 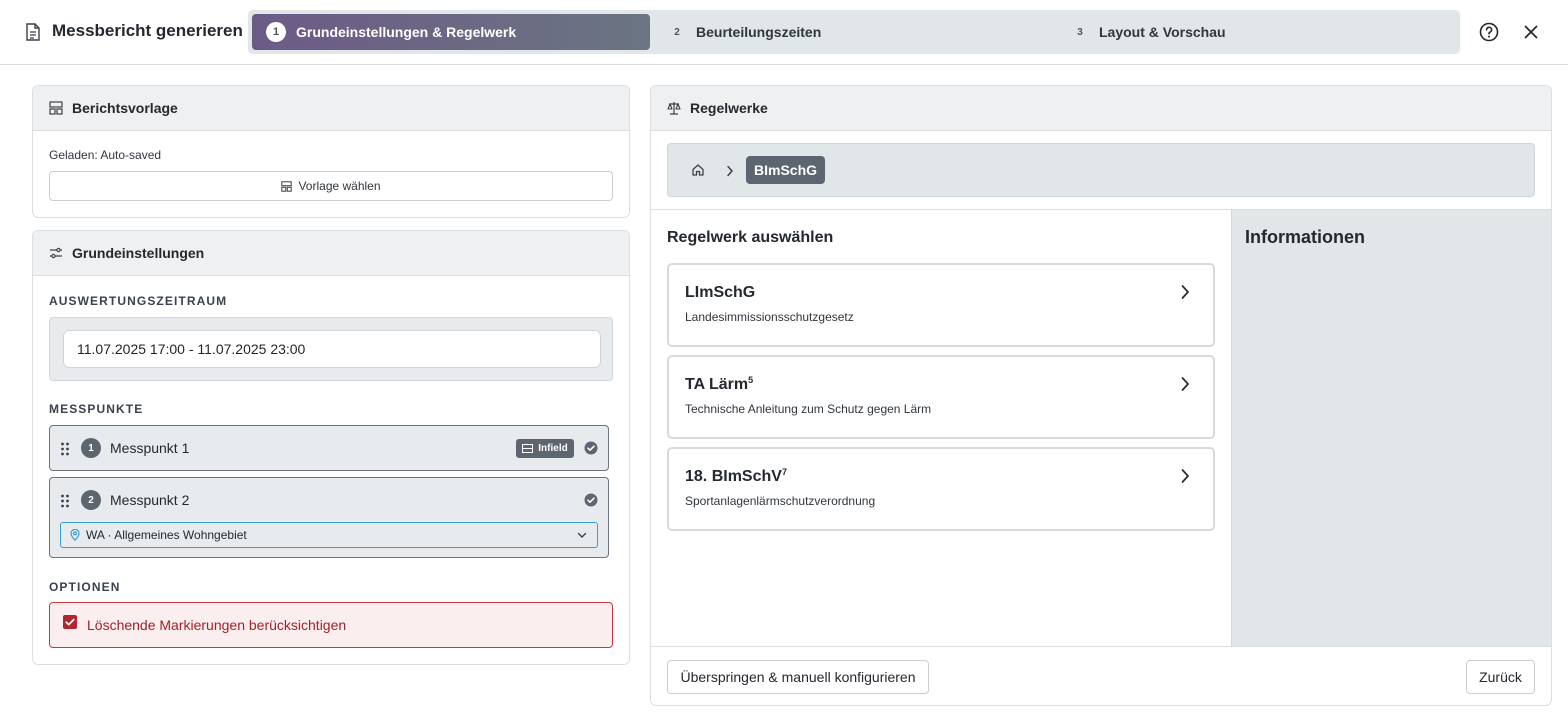 I want to click on rule-title: 18. BImSchV7, so click(x=736, y=476).